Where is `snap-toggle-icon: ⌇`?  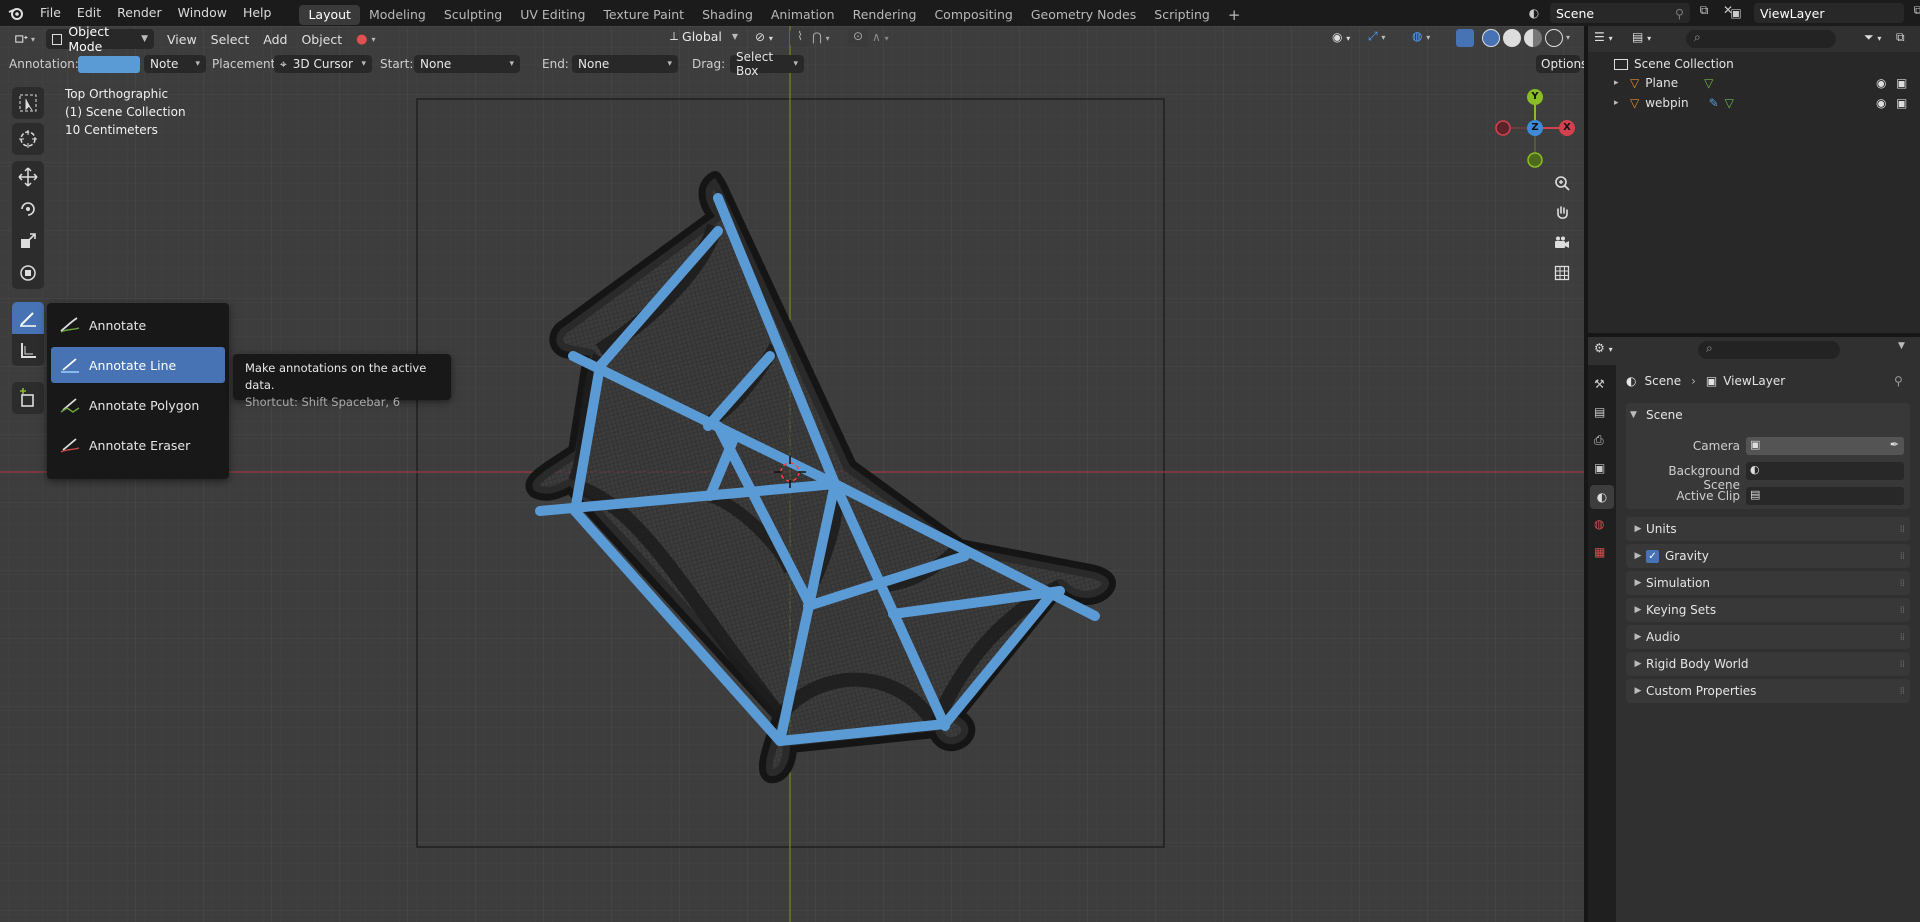
snap-toggle-icon: ⌇ is located at coordinates (800, 38).